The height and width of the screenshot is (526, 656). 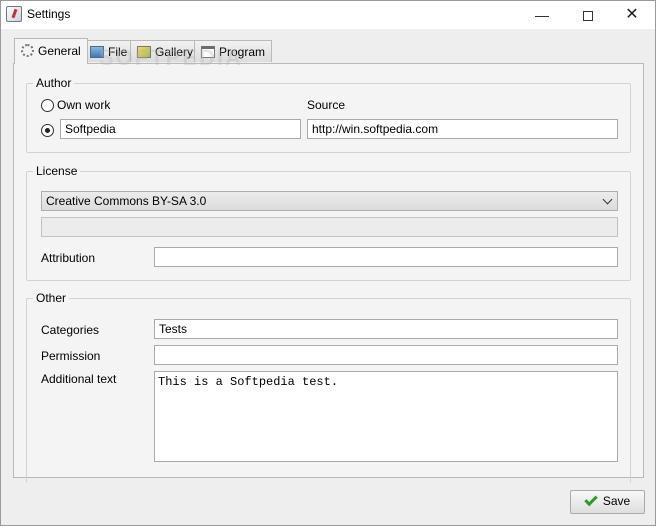 I want to click on tab-gallery-label: Gallery, so click(x=174, y=52).